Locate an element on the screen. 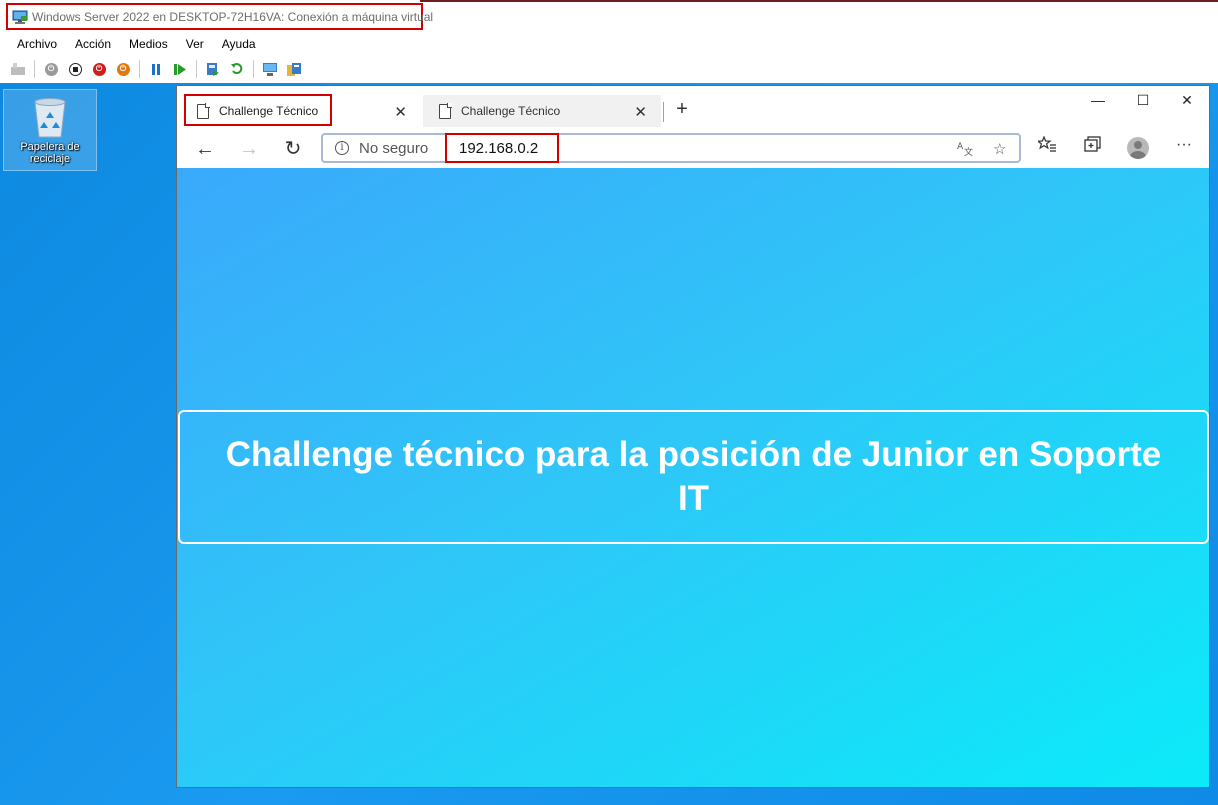 The image size is (1218, 805). resume-icon is located at coordinates (180, 69).